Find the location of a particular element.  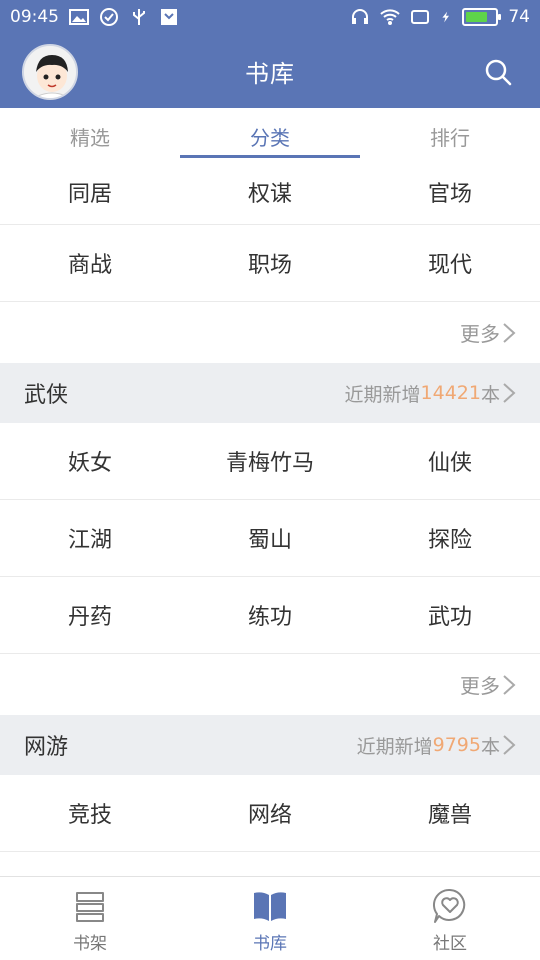

category-item: 丹药 is located at coordinates (90, 615).